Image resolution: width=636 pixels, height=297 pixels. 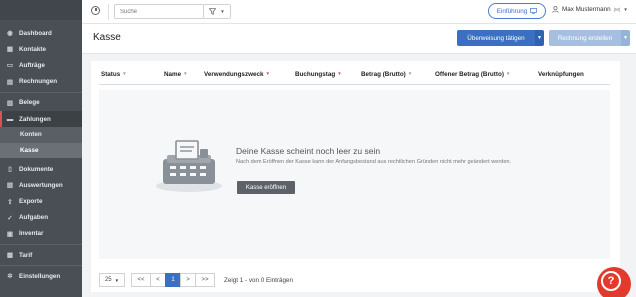 What do you see at coordinates (141, 280) in the screenshot?
I see `first-page-button: <<` at bounding box center [141, 280].